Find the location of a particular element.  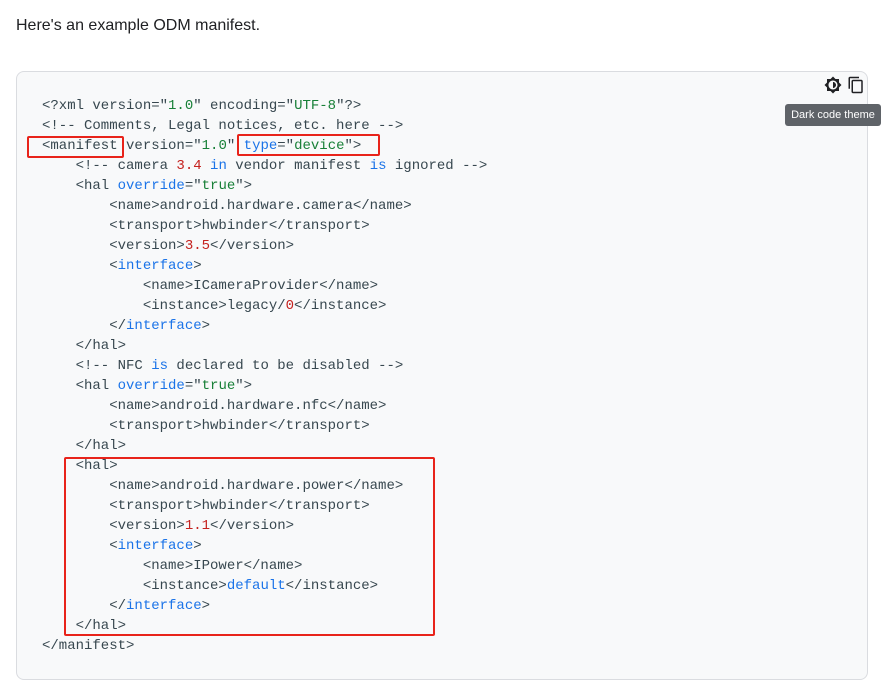

code-line: <name>ICameraProvider</name> is located at coordinates (264, 286).